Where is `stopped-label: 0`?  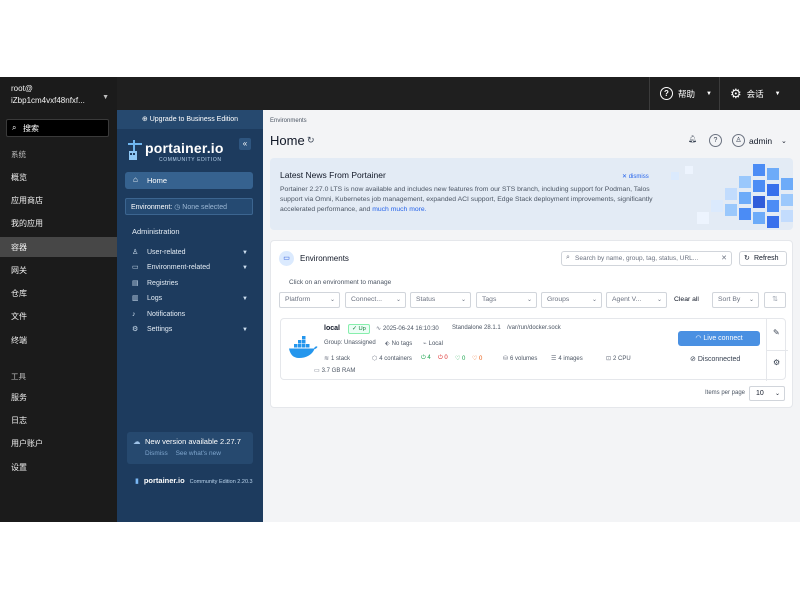
stopped-label: 0 is located at coordinates (446, 358).